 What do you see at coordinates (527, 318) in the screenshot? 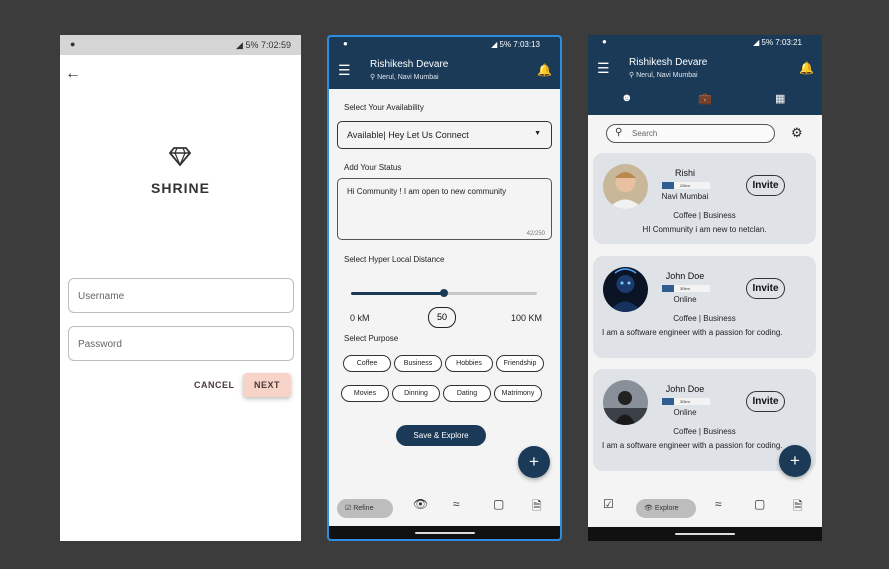
I see `distance-max: 100 KM` at bounding box center [527, 318].